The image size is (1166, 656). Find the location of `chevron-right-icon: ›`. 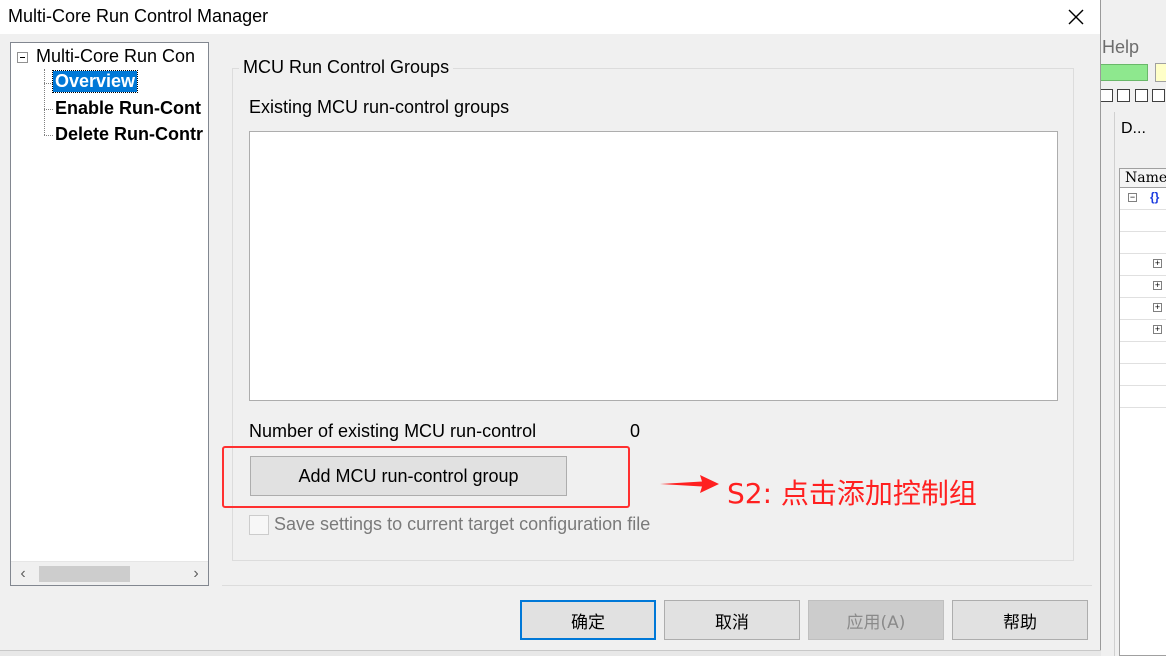

chevron-right-icon: › is located at coordinates (196, 574).